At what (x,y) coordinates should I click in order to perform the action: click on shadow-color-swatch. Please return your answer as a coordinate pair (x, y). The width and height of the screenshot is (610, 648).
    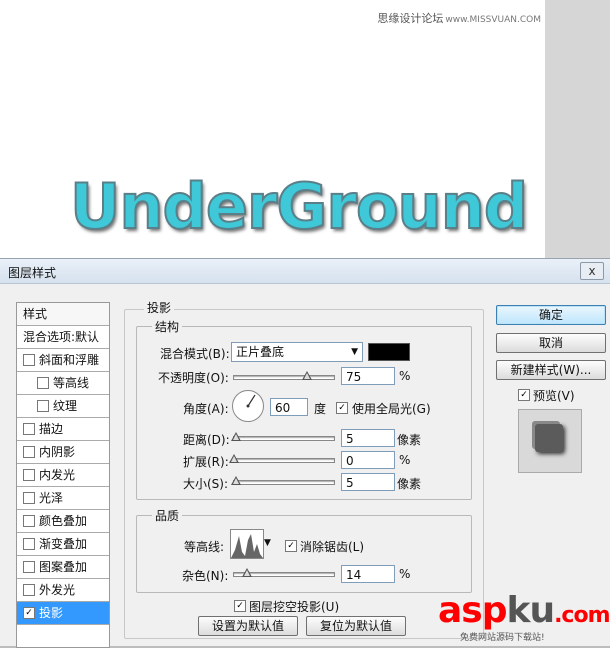
    Looking at the image, I should click on (389, 352).